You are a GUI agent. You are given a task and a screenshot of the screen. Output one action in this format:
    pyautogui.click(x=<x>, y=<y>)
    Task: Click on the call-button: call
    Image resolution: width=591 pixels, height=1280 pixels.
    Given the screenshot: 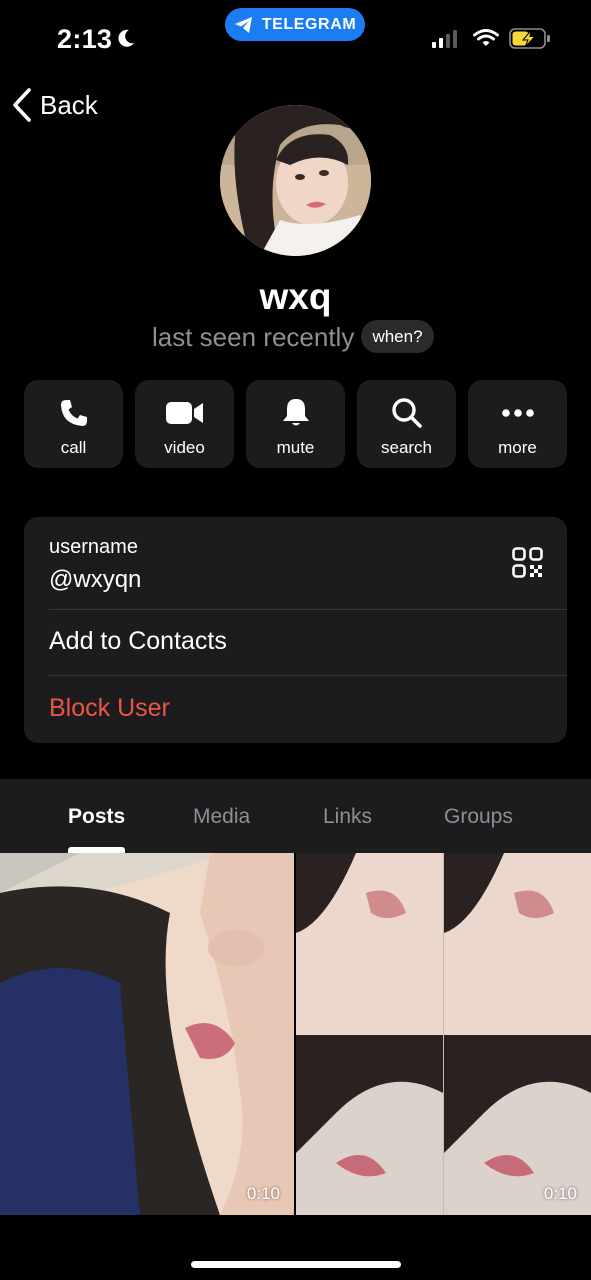 What is the action you would take?
    pyautogui.click(x=73, y=424)
    